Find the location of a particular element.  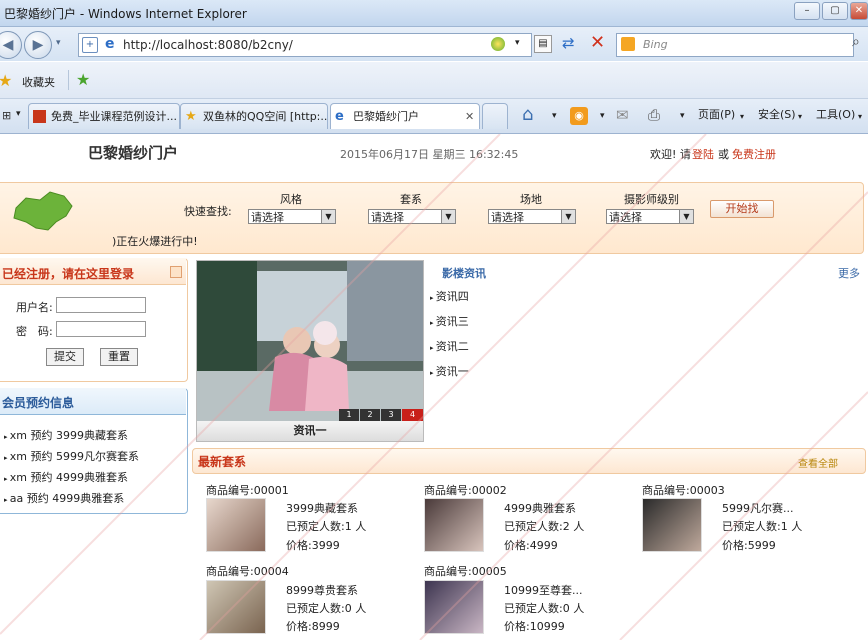

filter-venue-select: 请选择 ▼ is located at coordinates (532, 216).